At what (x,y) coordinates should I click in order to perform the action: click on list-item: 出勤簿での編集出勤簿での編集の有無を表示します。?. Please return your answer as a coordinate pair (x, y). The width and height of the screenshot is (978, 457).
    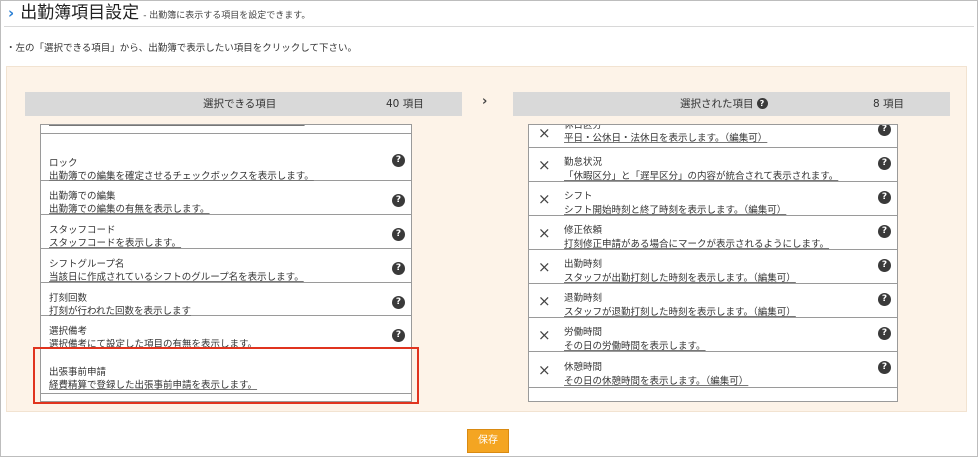
    Looking at the image, I should click on (226, 198).